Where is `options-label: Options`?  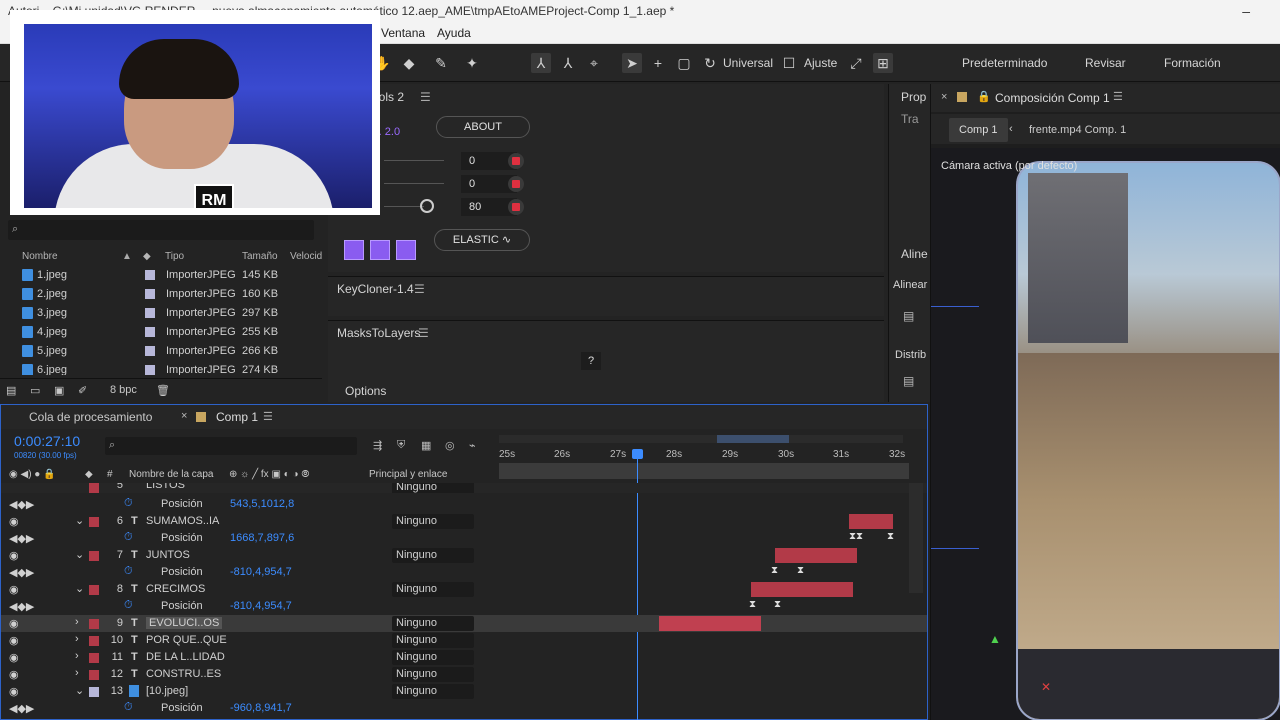 options-label: Options is located at coordinates (365, 391).